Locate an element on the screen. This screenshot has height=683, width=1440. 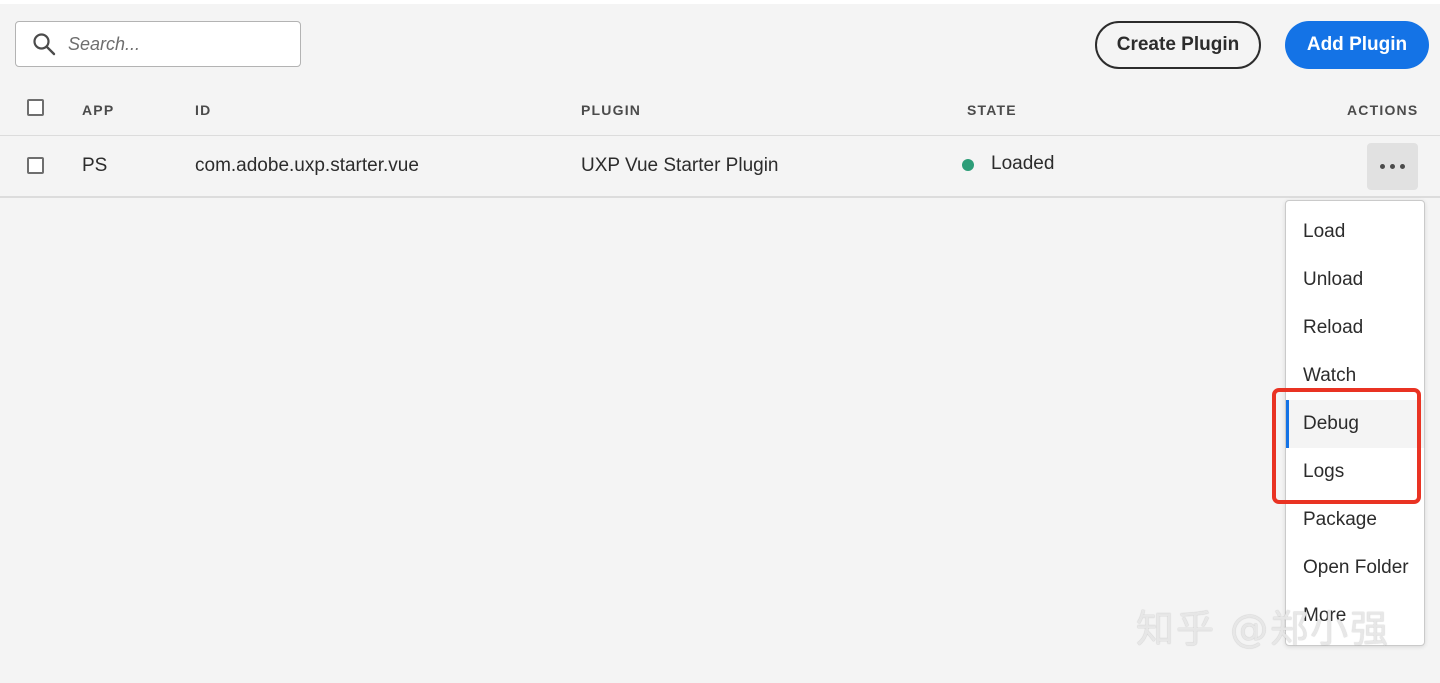
menu-item-watch: Watch is located at coordinates (1355, 376).